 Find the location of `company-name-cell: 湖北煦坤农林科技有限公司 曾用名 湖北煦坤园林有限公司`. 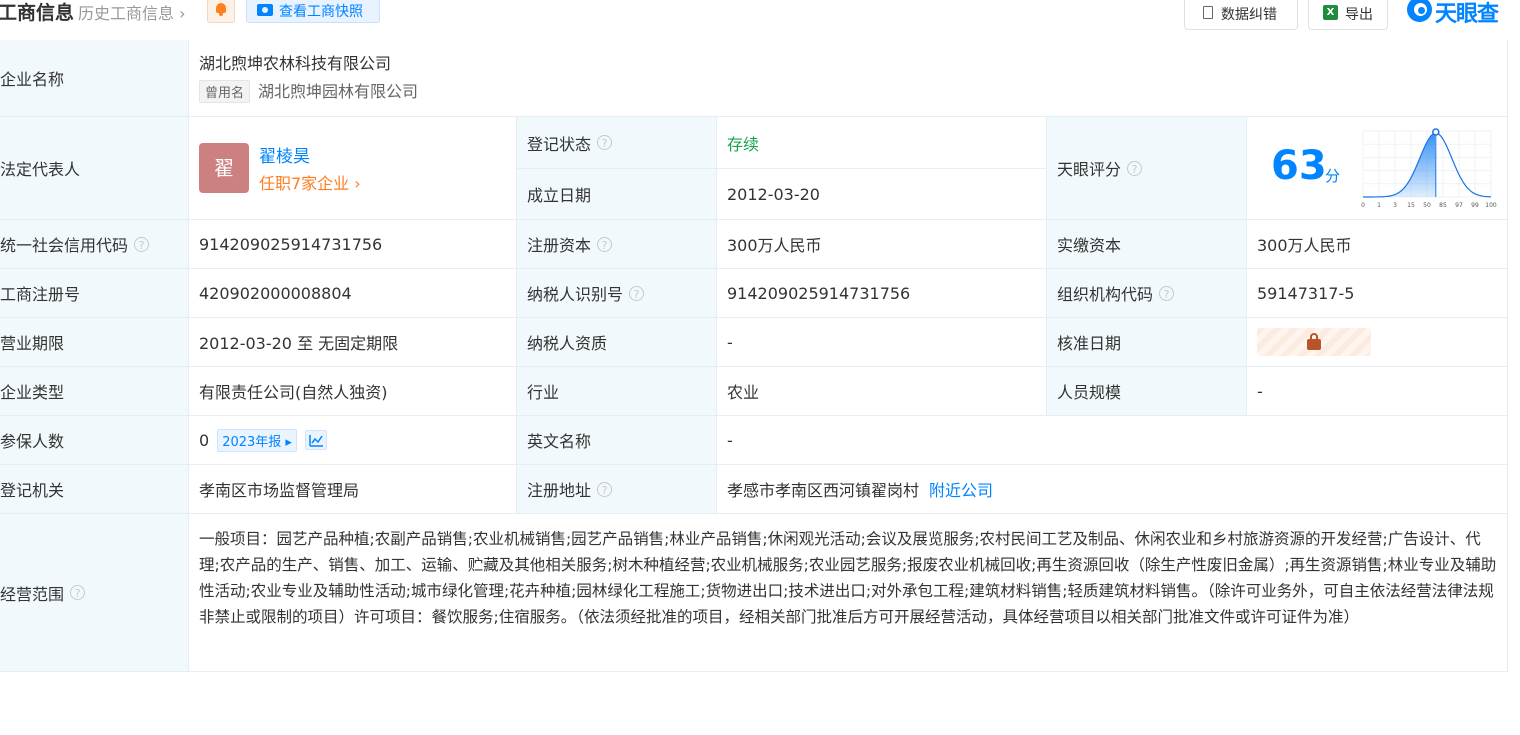

company-name-cell: 湖北煦坤农林科技有限公司 曾用名 湖北煦坤园林有限公司 is located at coordinates (848, 78).